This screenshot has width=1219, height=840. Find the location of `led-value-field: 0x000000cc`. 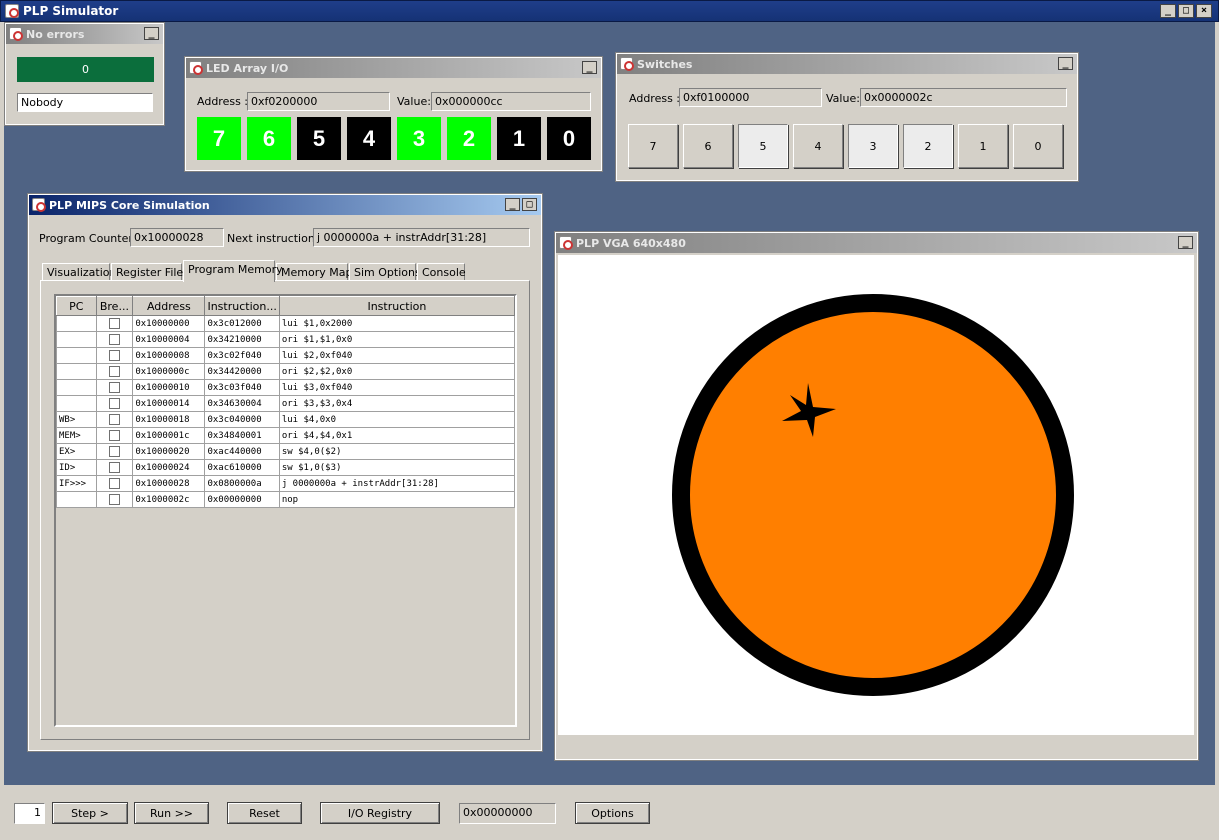

led-value-field: 0x000000cc is located at coordinates (511, 101).